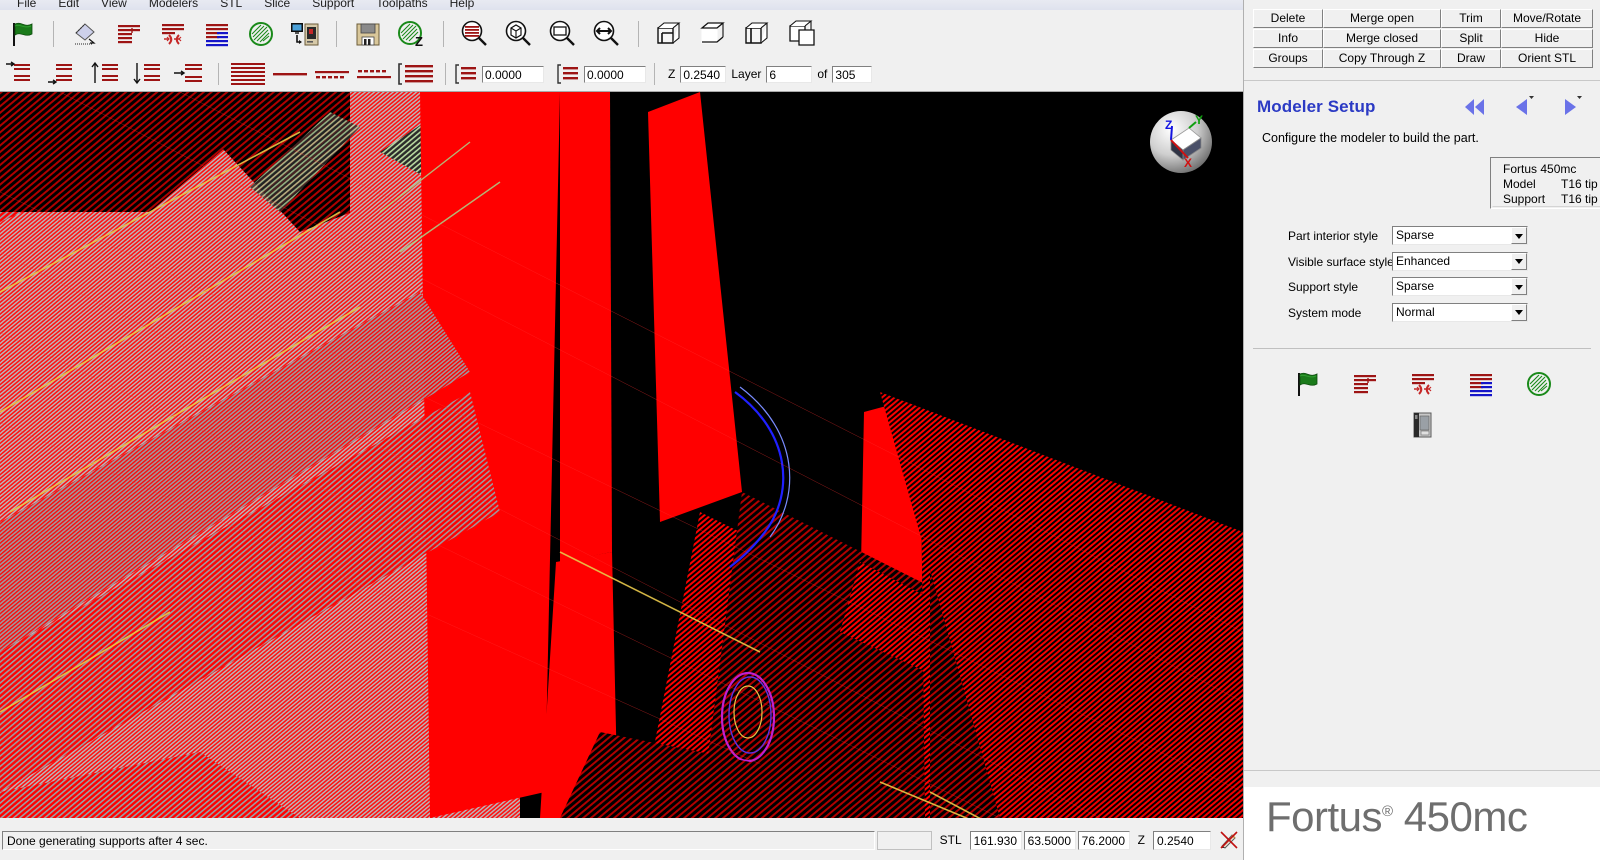 The image size is (1600, 861). I want to click on step-printer-button, so click(1423, 425).